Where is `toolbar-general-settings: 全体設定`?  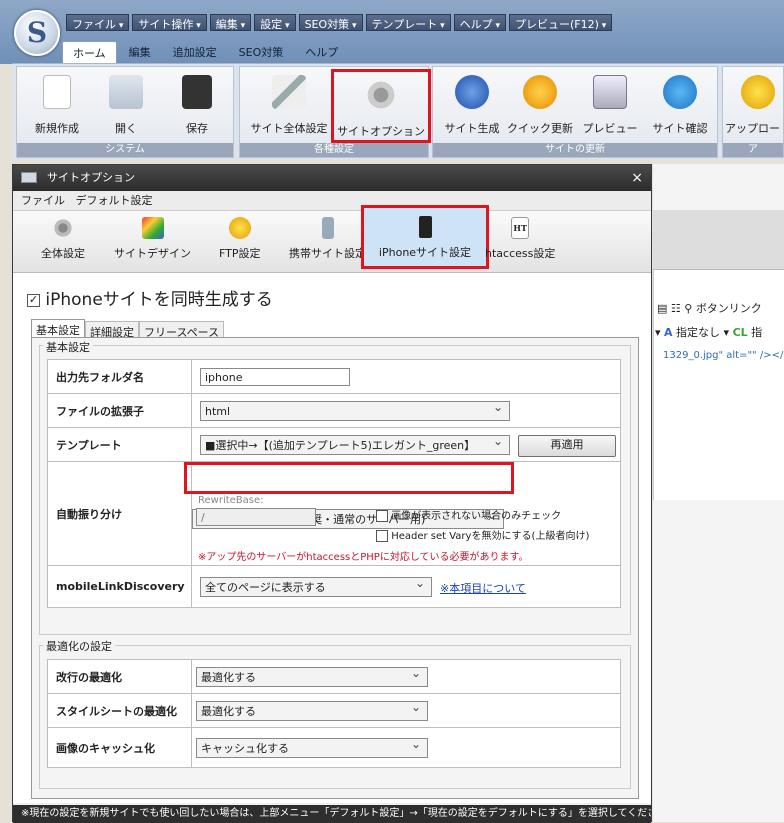
toolbar-general-settings: 全体設定 is located at coordinates (63, 239).